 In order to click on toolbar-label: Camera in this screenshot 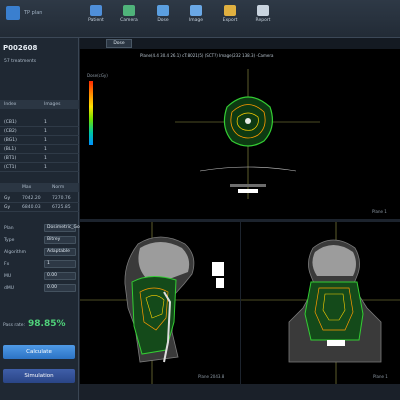, I will do `click(129, 20)`.